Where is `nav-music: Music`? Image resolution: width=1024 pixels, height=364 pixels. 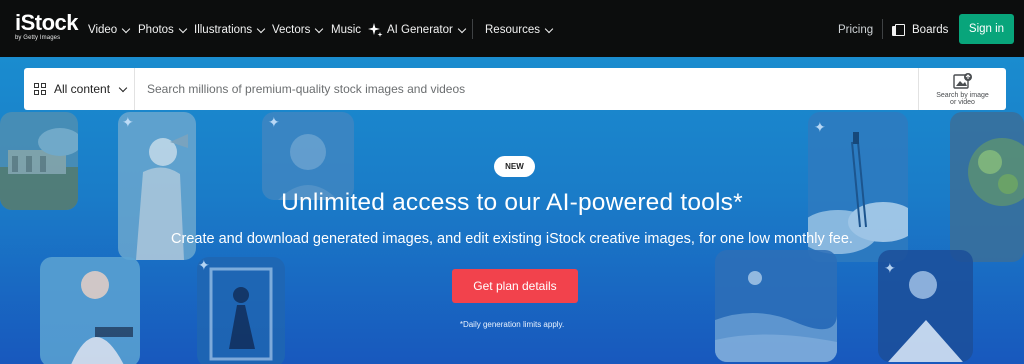
nav-music: Music is located at coordinates (346, 30).